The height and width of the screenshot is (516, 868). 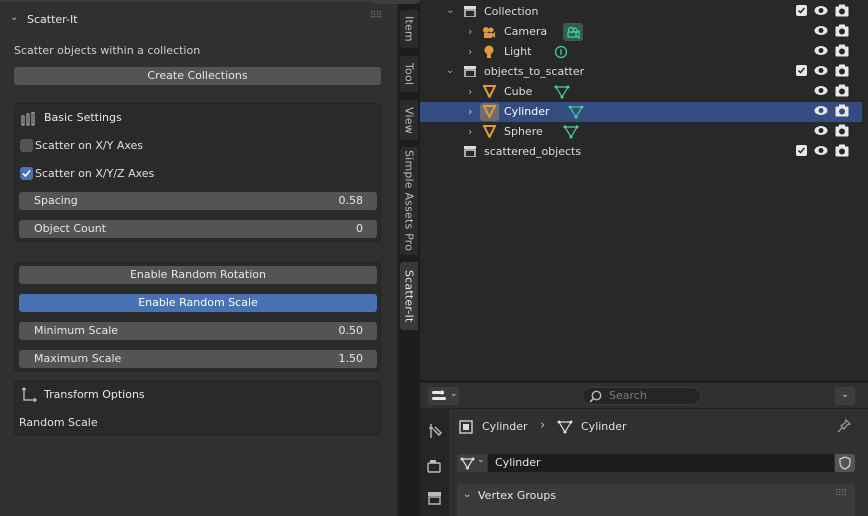 What do you see at coordinates (359, 228) in the screenshot?
I see `object-count-value: 0` at bounding box center [359, 228].